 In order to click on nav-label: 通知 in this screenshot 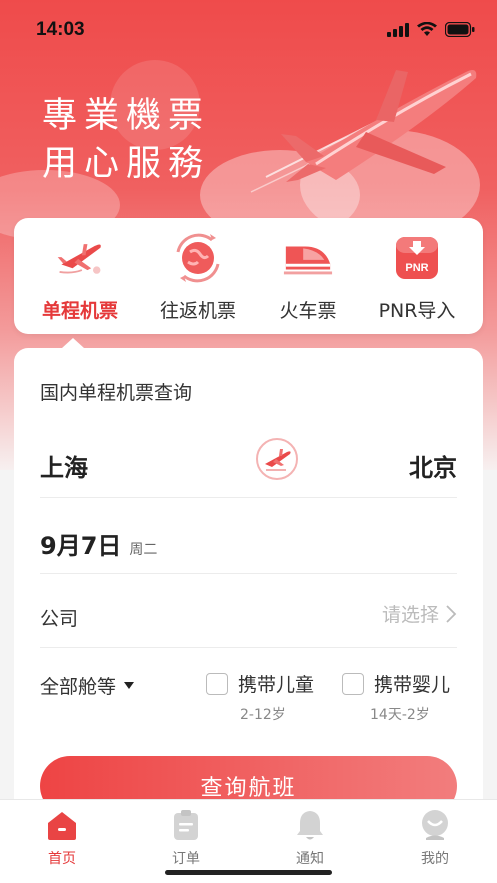, I will do `click(310, 859)`.